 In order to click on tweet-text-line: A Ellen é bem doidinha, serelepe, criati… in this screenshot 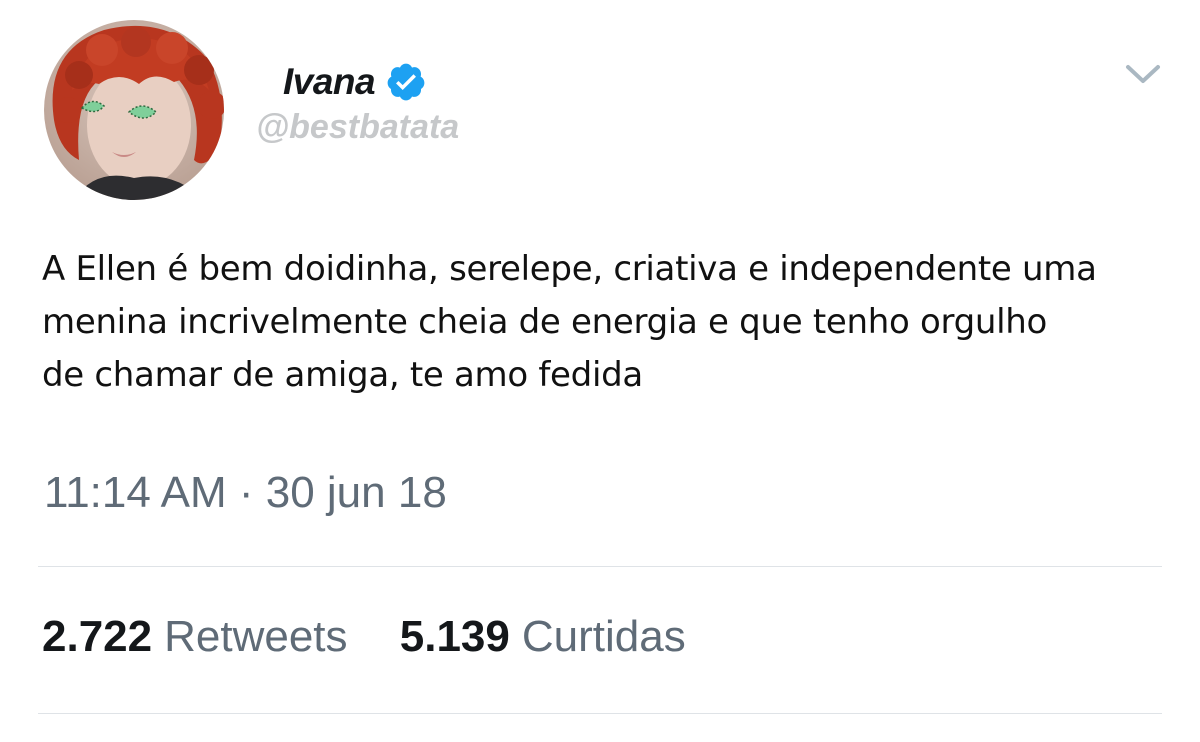, I will do `click(569, 269)`.